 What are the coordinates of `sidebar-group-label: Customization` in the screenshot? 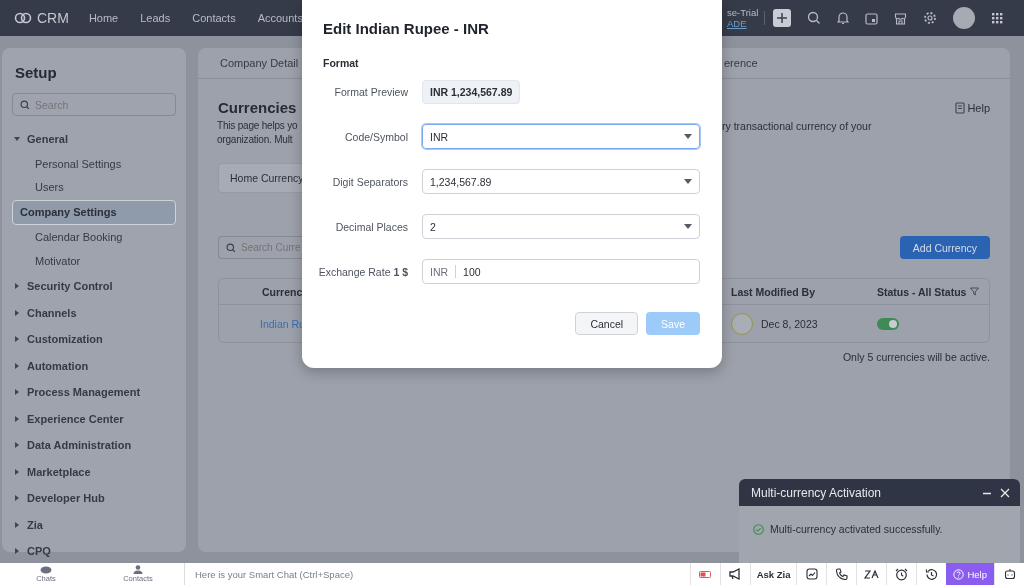 It's located at (65, 339).